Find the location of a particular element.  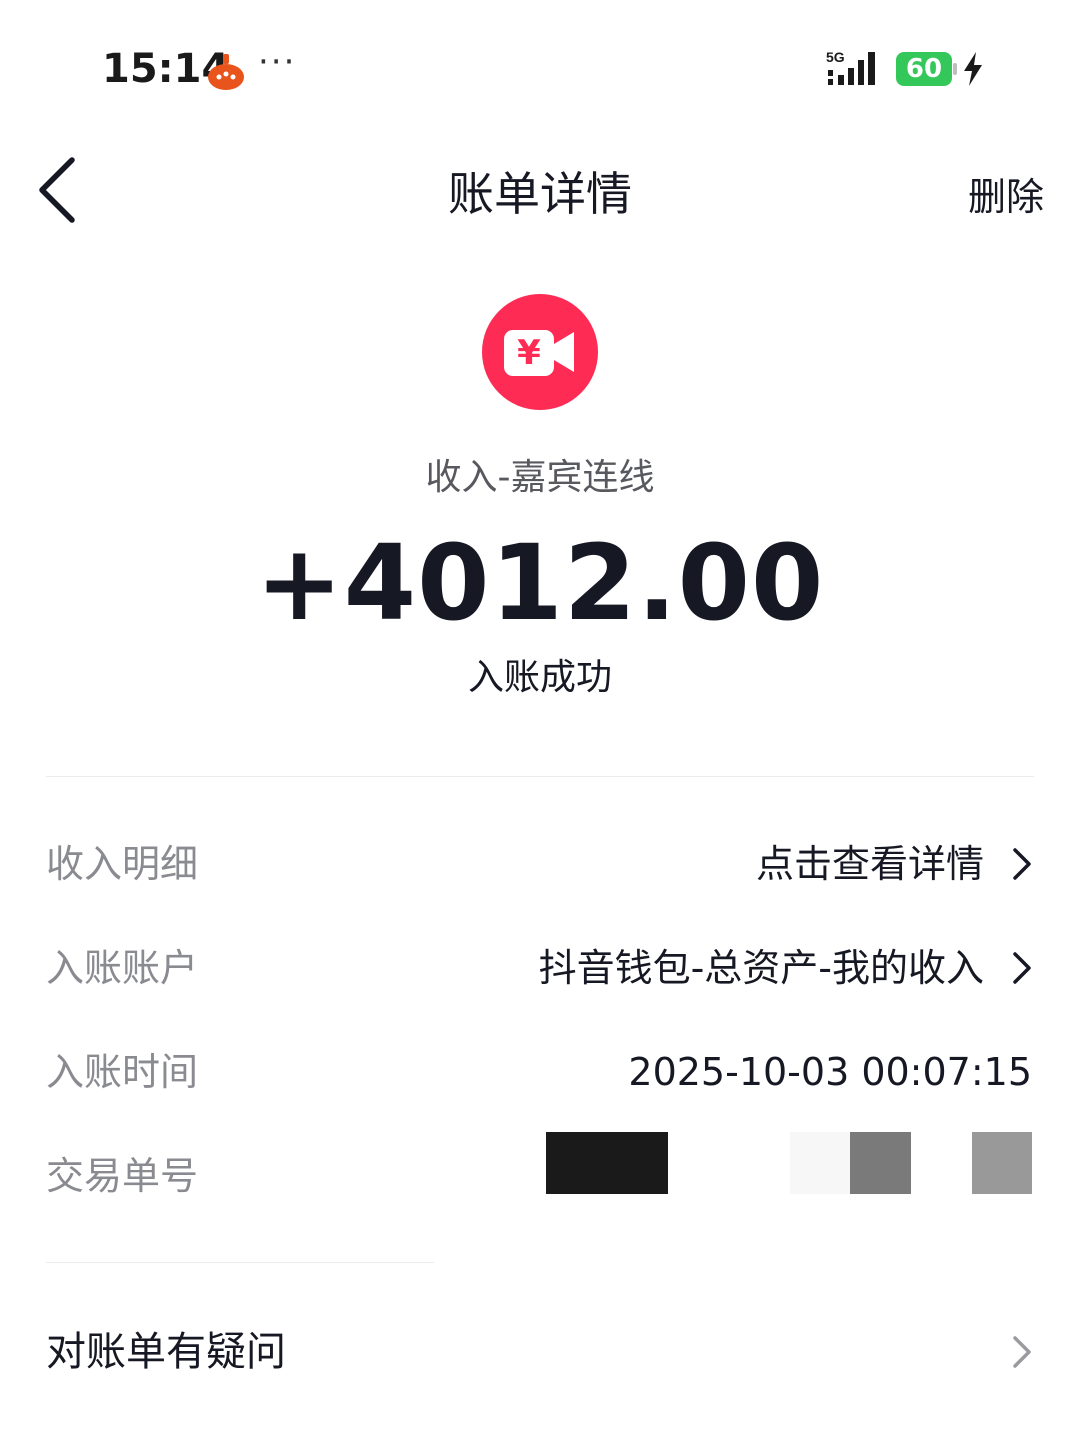

order-number-label: 交易单号 is located at coordinates (122, 1176).